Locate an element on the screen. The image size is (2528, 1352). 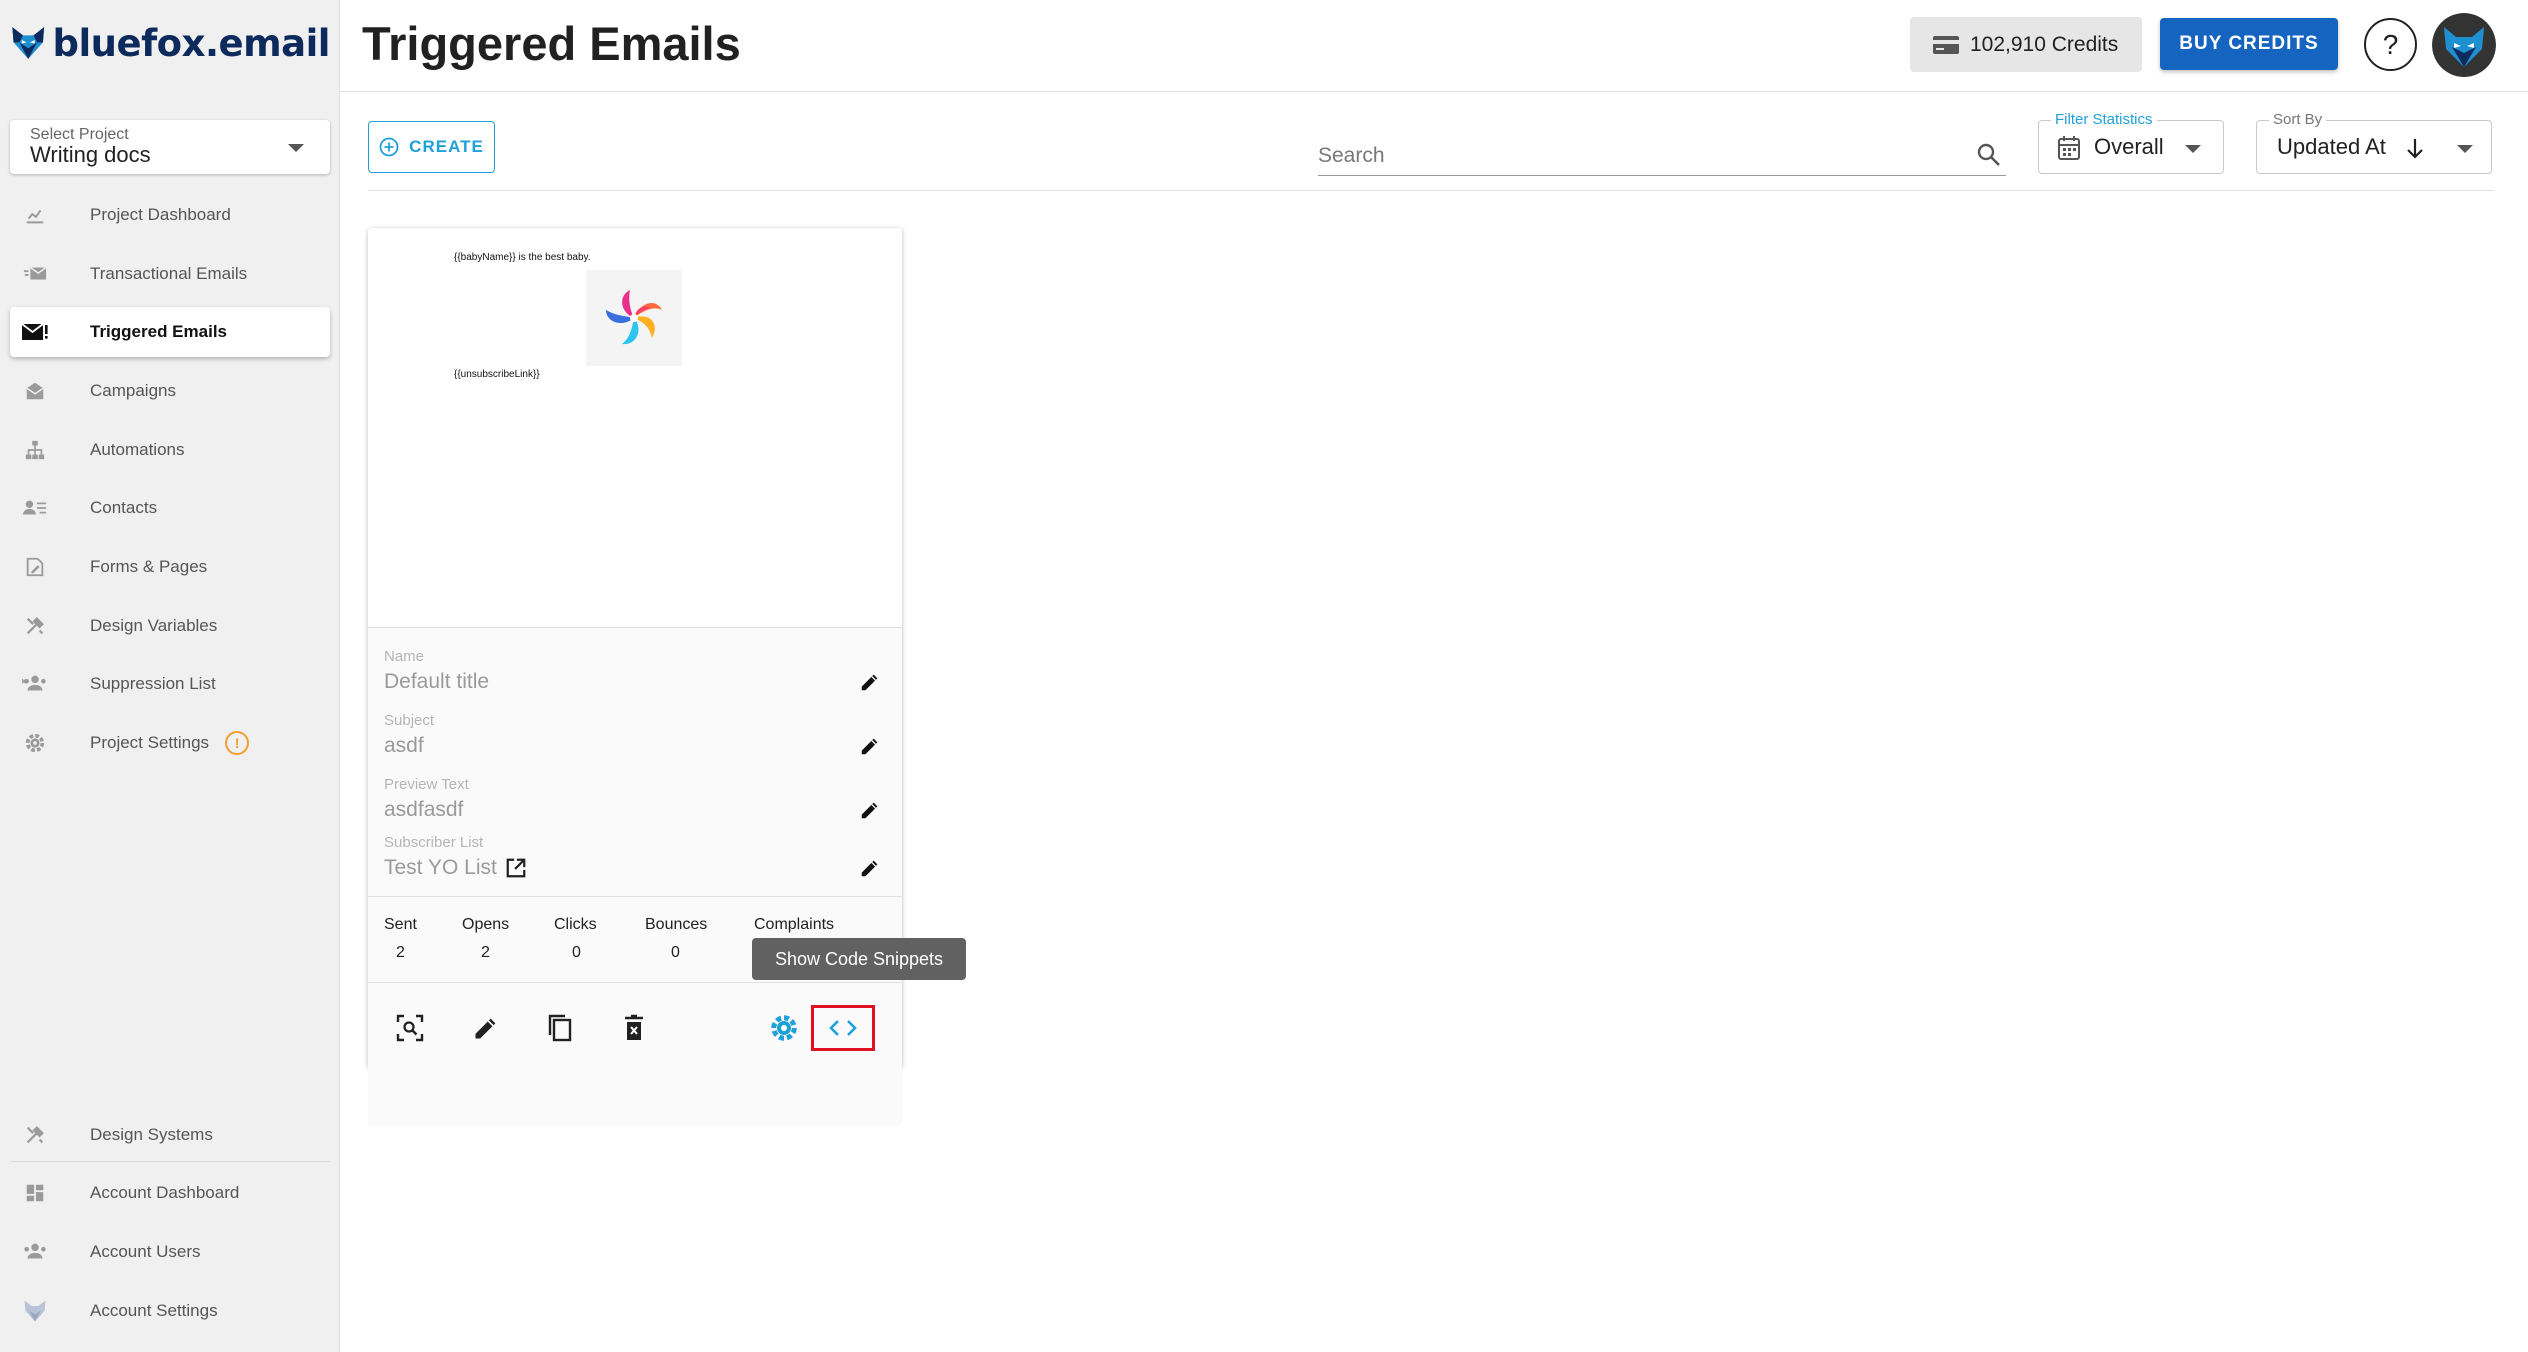
warning-icon: ! is located at coordinates (237, 743).